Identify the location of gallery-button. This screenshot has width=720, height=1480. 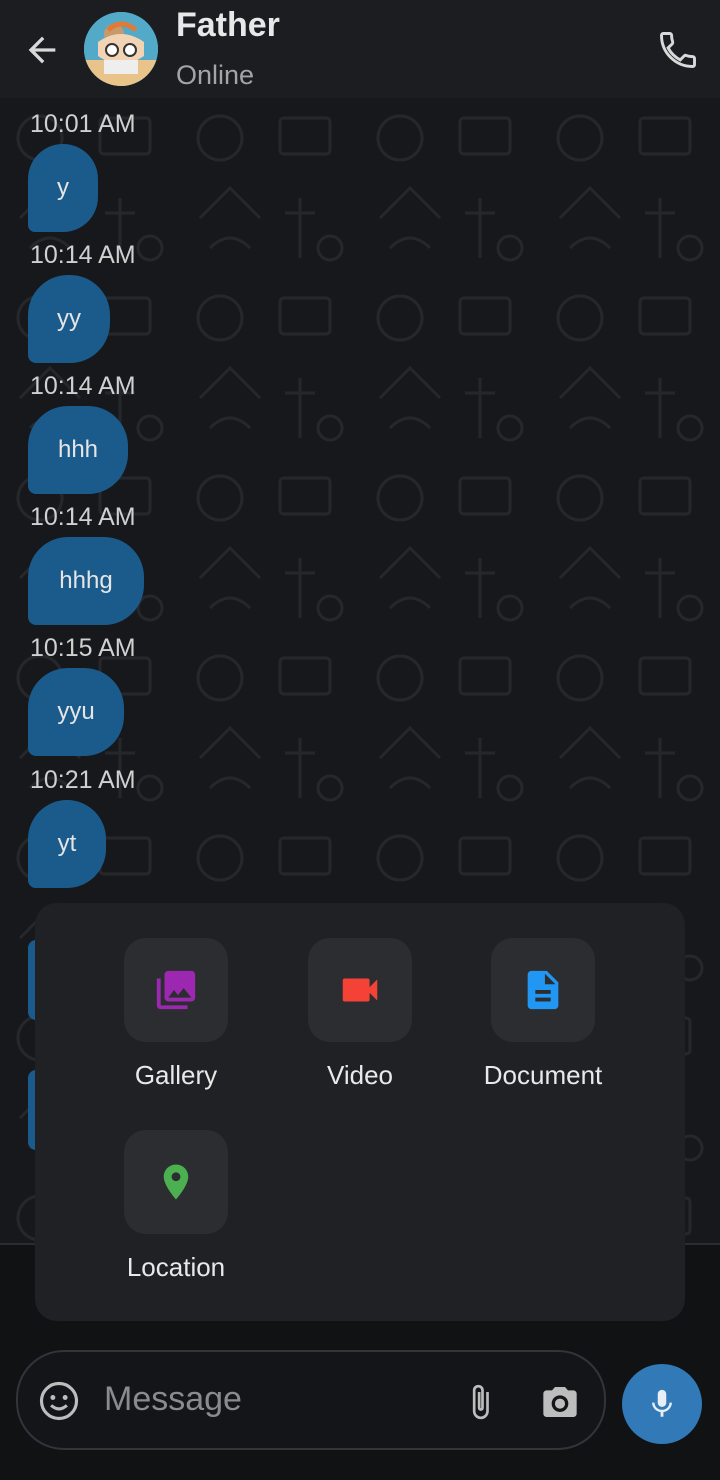
(176, 990).